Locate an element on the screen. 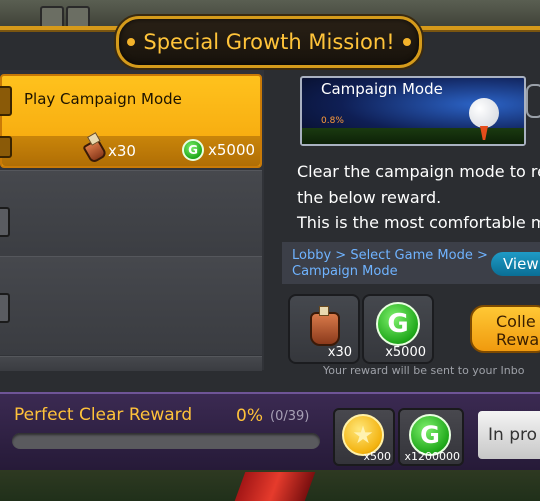 This screenshot has height=501, width=540. page-title: Special Growth Mission! is located at coordinates (269, 42).